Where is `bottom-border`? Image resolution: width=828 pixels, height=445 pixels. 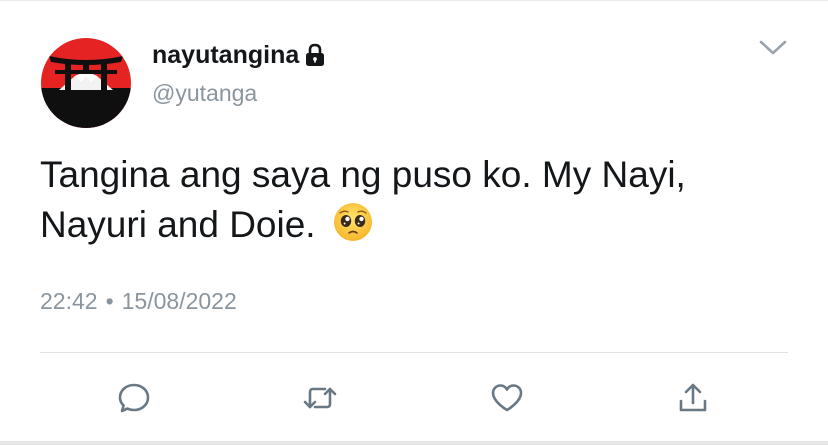 bottom-border is located at coordinates (414, 443).